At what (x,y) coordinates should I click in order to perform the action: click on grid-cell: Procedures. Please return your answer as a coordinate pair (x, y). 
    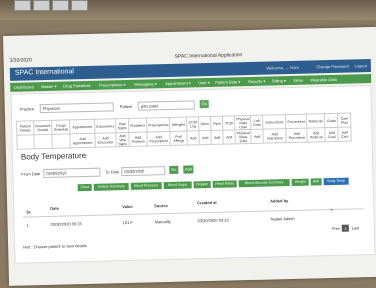
    Looking at the image, I should click on (296, 121).